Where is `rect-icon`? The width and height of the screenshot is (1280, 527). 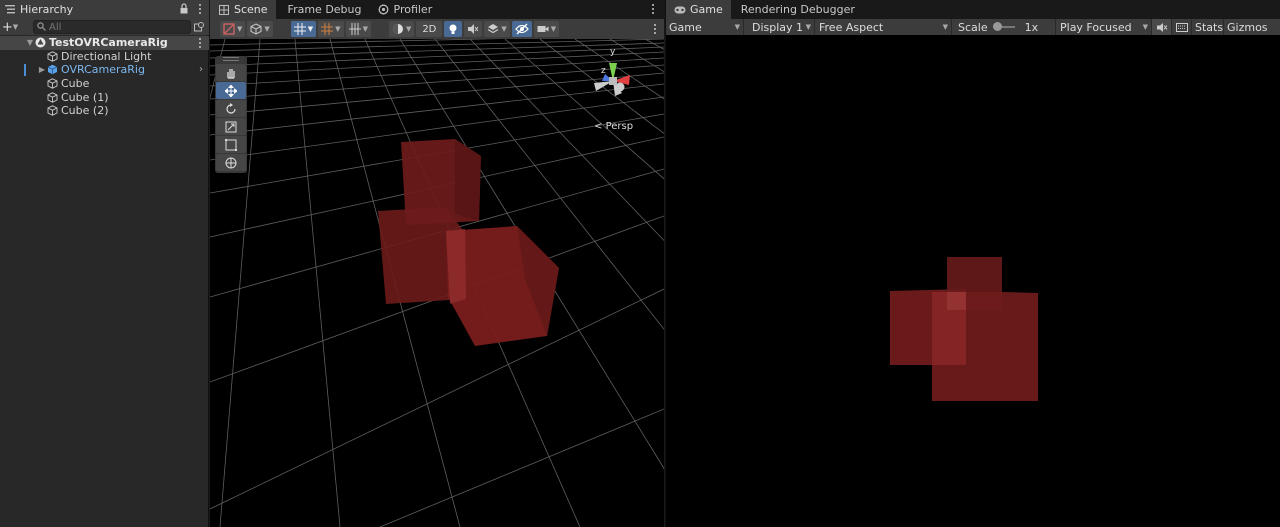 rect-icon is located at coordinates (231, 144).